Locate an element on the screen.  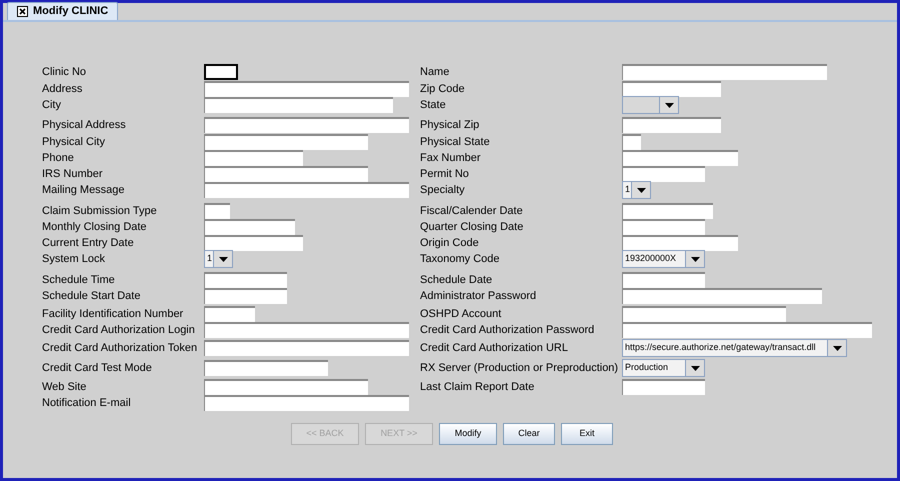
field-label: Administrator Password is located at coordinates (479, 296).